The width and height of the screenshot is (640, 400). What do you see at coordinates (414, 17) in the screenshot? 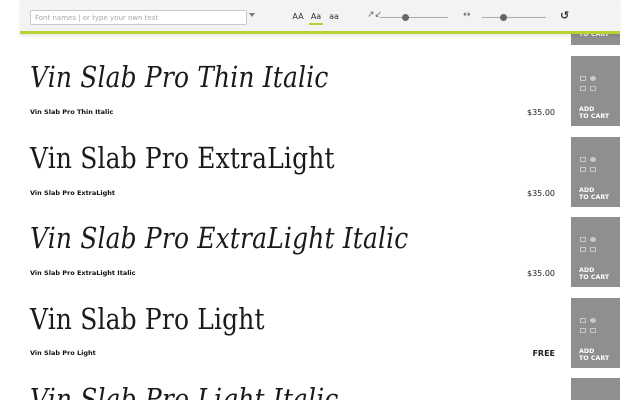
I see `font-size-slider` at bounding box center [414, 17].